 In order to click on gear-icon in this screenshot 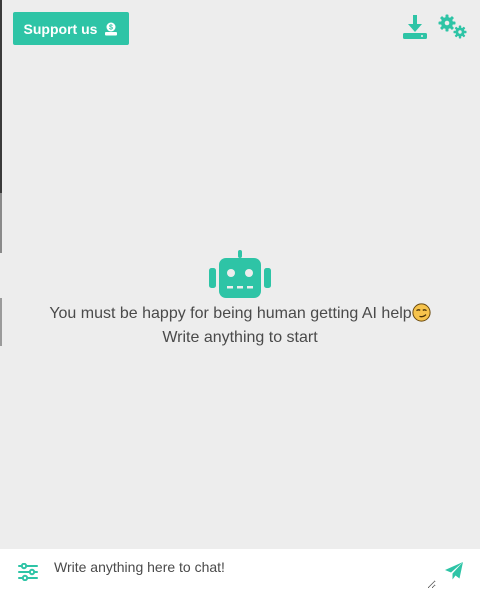, I will do `click(453, 29)`.